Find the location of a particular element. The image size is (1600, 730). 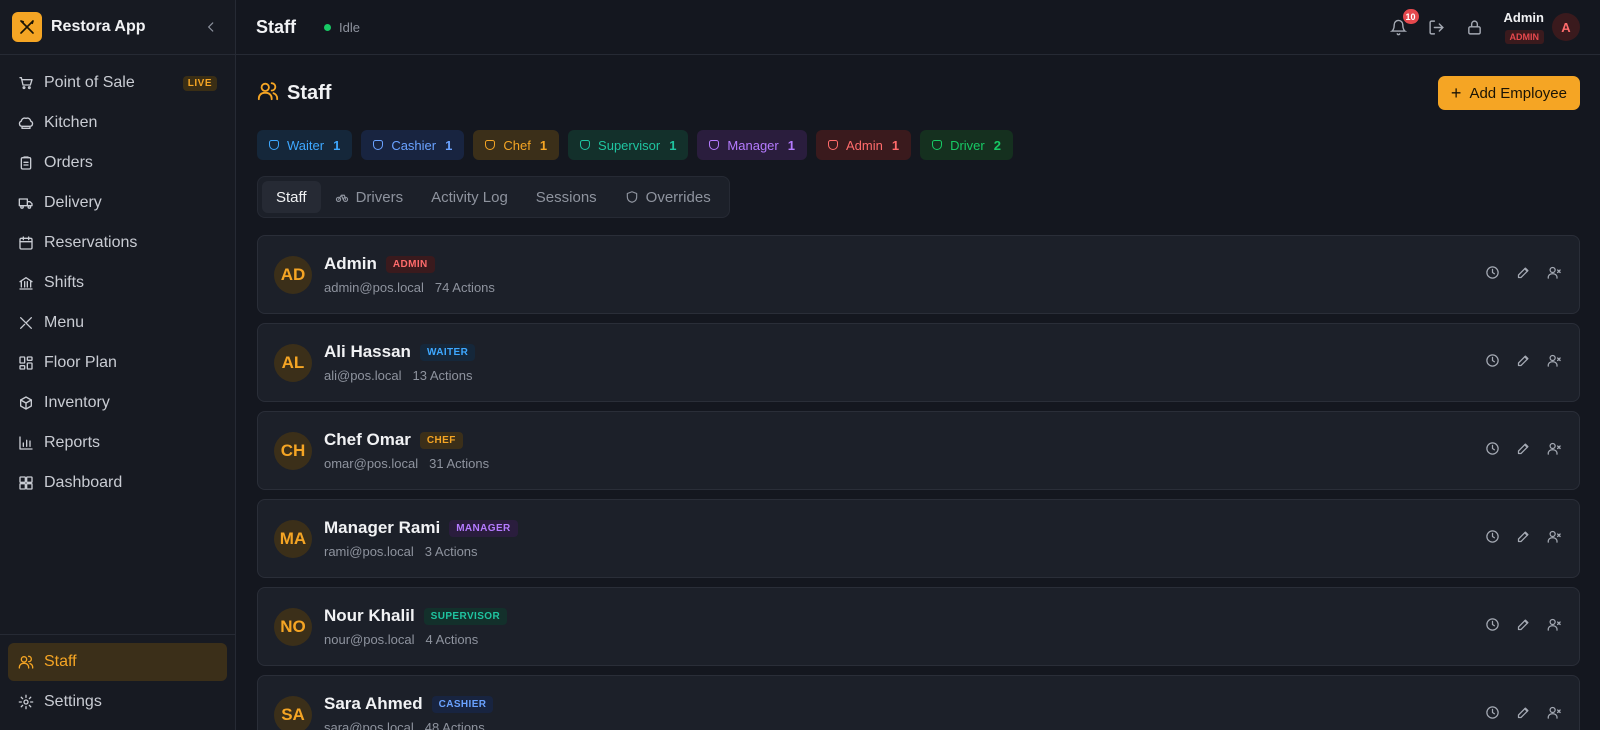

role-chip-cashier: Cashier 1 is located at coordinates (413, 145).